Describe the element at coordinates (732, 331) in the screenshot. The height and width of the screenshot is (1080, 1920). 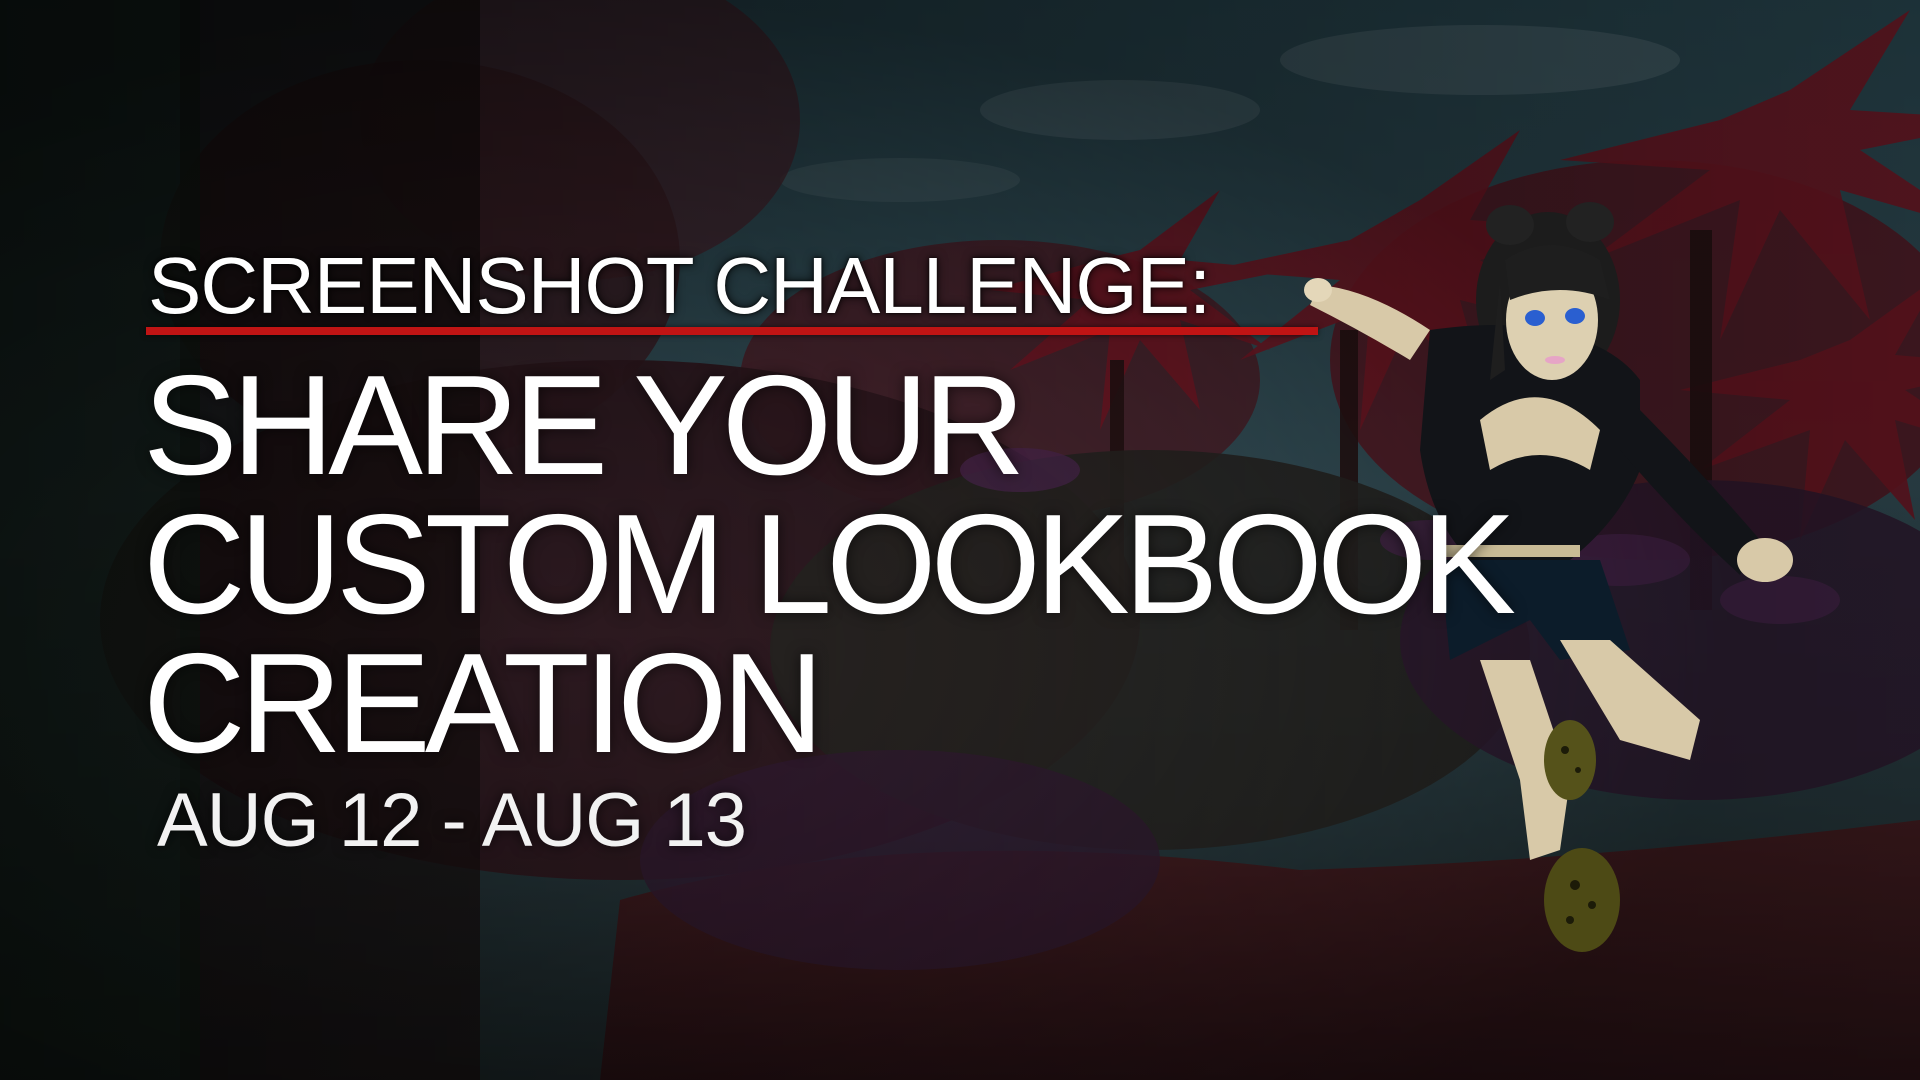
I see `title-underline` at that location.